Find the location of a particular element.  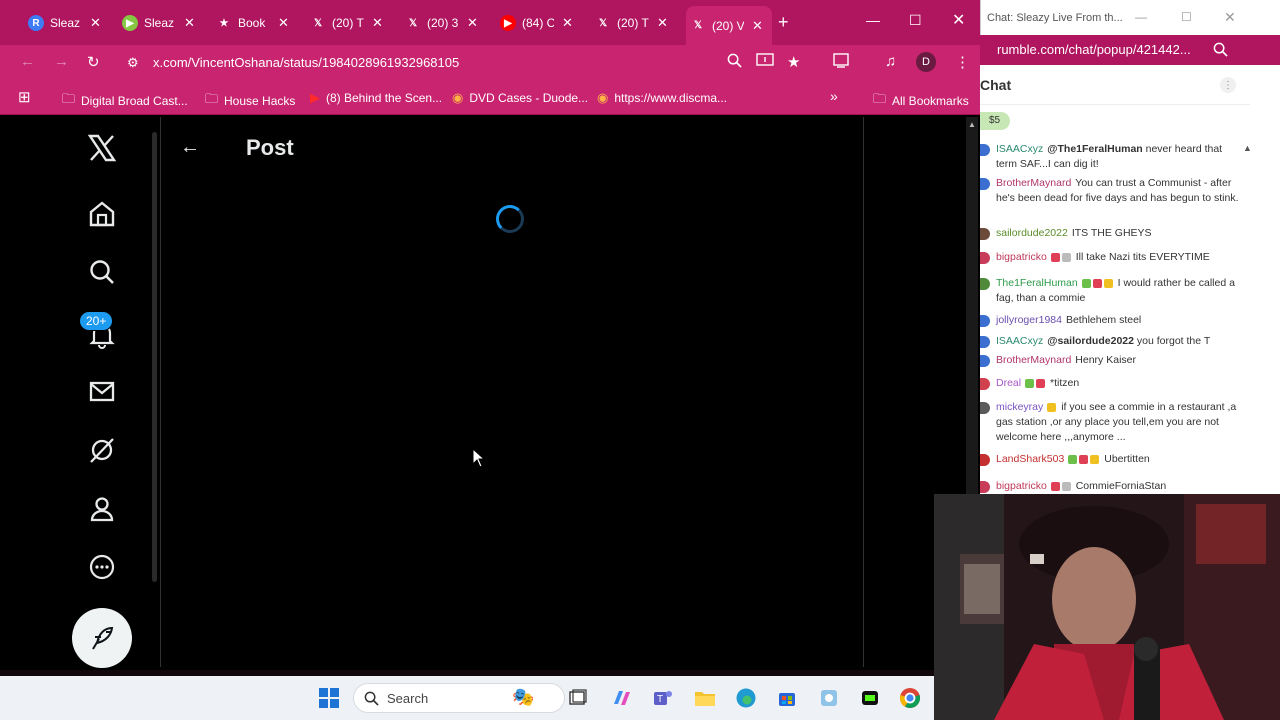

home-icon is located at coordinates (102, 214).